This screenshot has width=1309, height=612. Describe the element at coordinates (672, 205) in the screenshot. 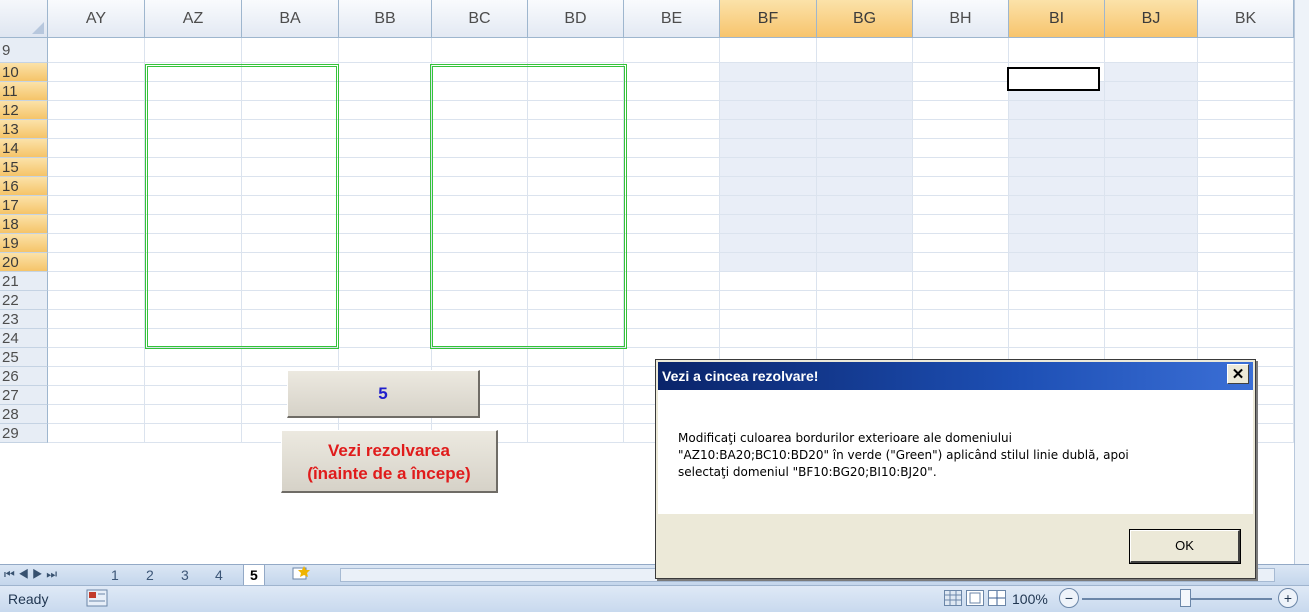

I see `cell-be17` at that location.